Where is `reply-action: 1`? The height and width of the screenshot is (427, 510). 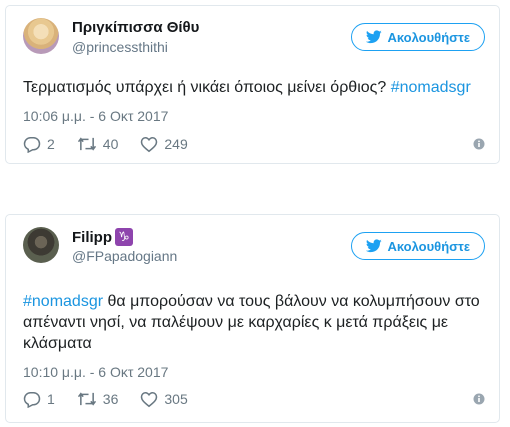
reply-action: 1 is located at coordinates (39, 399).